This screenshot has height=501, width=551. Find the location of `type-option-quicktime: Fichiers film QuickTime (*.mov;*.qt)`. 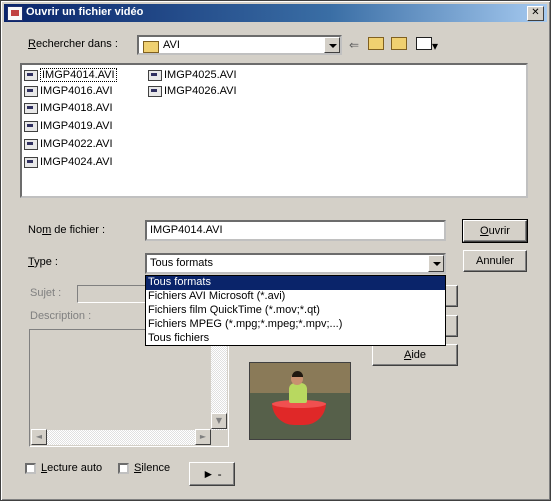

type-option-quicktime: Fichiers film QuickTime (*.mov;*.qt) is located at coordinates (295, 311).